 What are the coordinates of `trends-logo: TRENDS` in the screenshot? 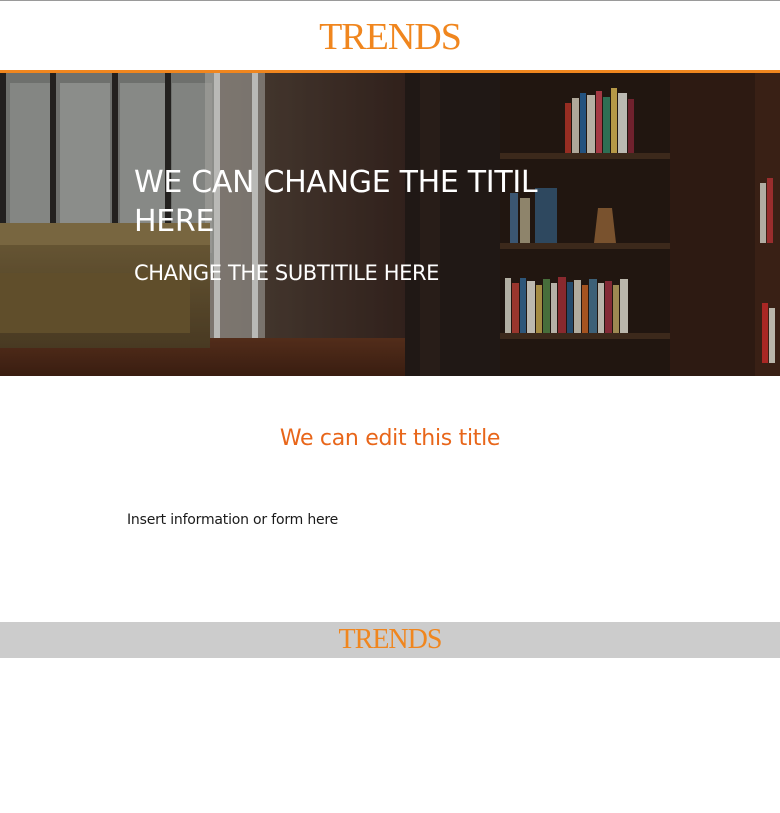 It's located at (390, 37).